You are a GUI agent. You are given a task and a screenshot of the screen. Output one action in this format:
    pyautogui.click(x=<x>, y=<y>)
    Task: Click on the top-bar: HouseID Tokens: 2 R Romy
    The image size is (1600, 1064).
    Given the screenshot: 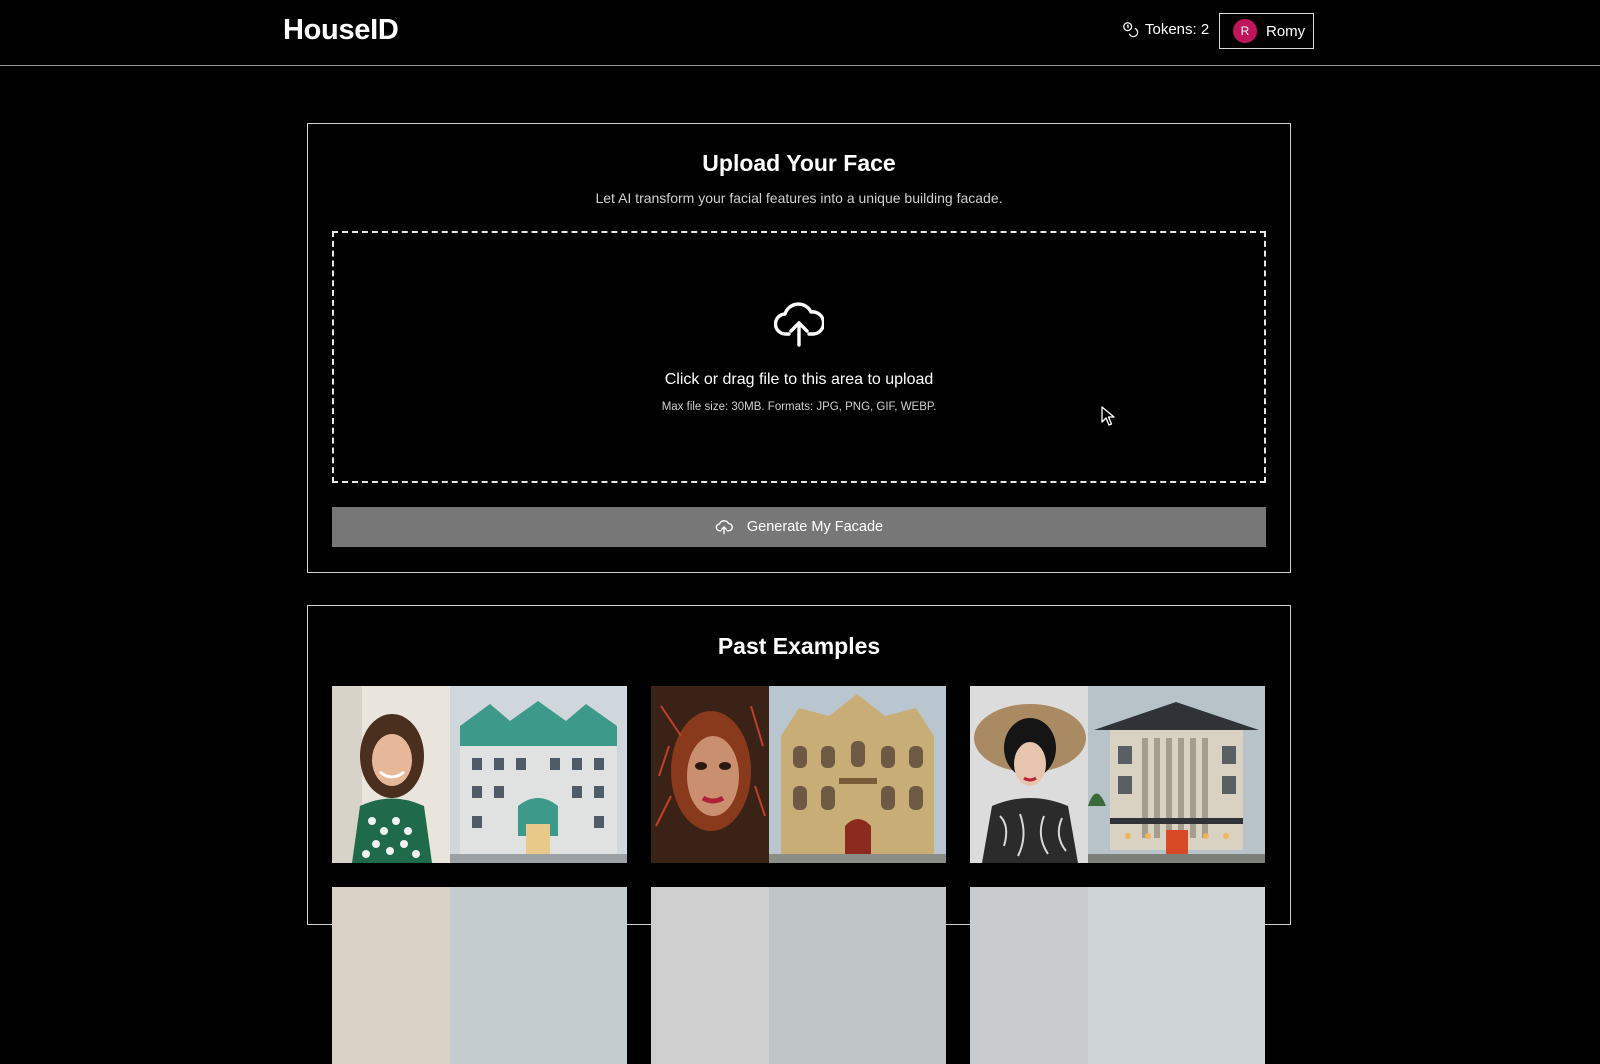 What is the action you would take?
    pyautogui.click(x=800, y=33)
    